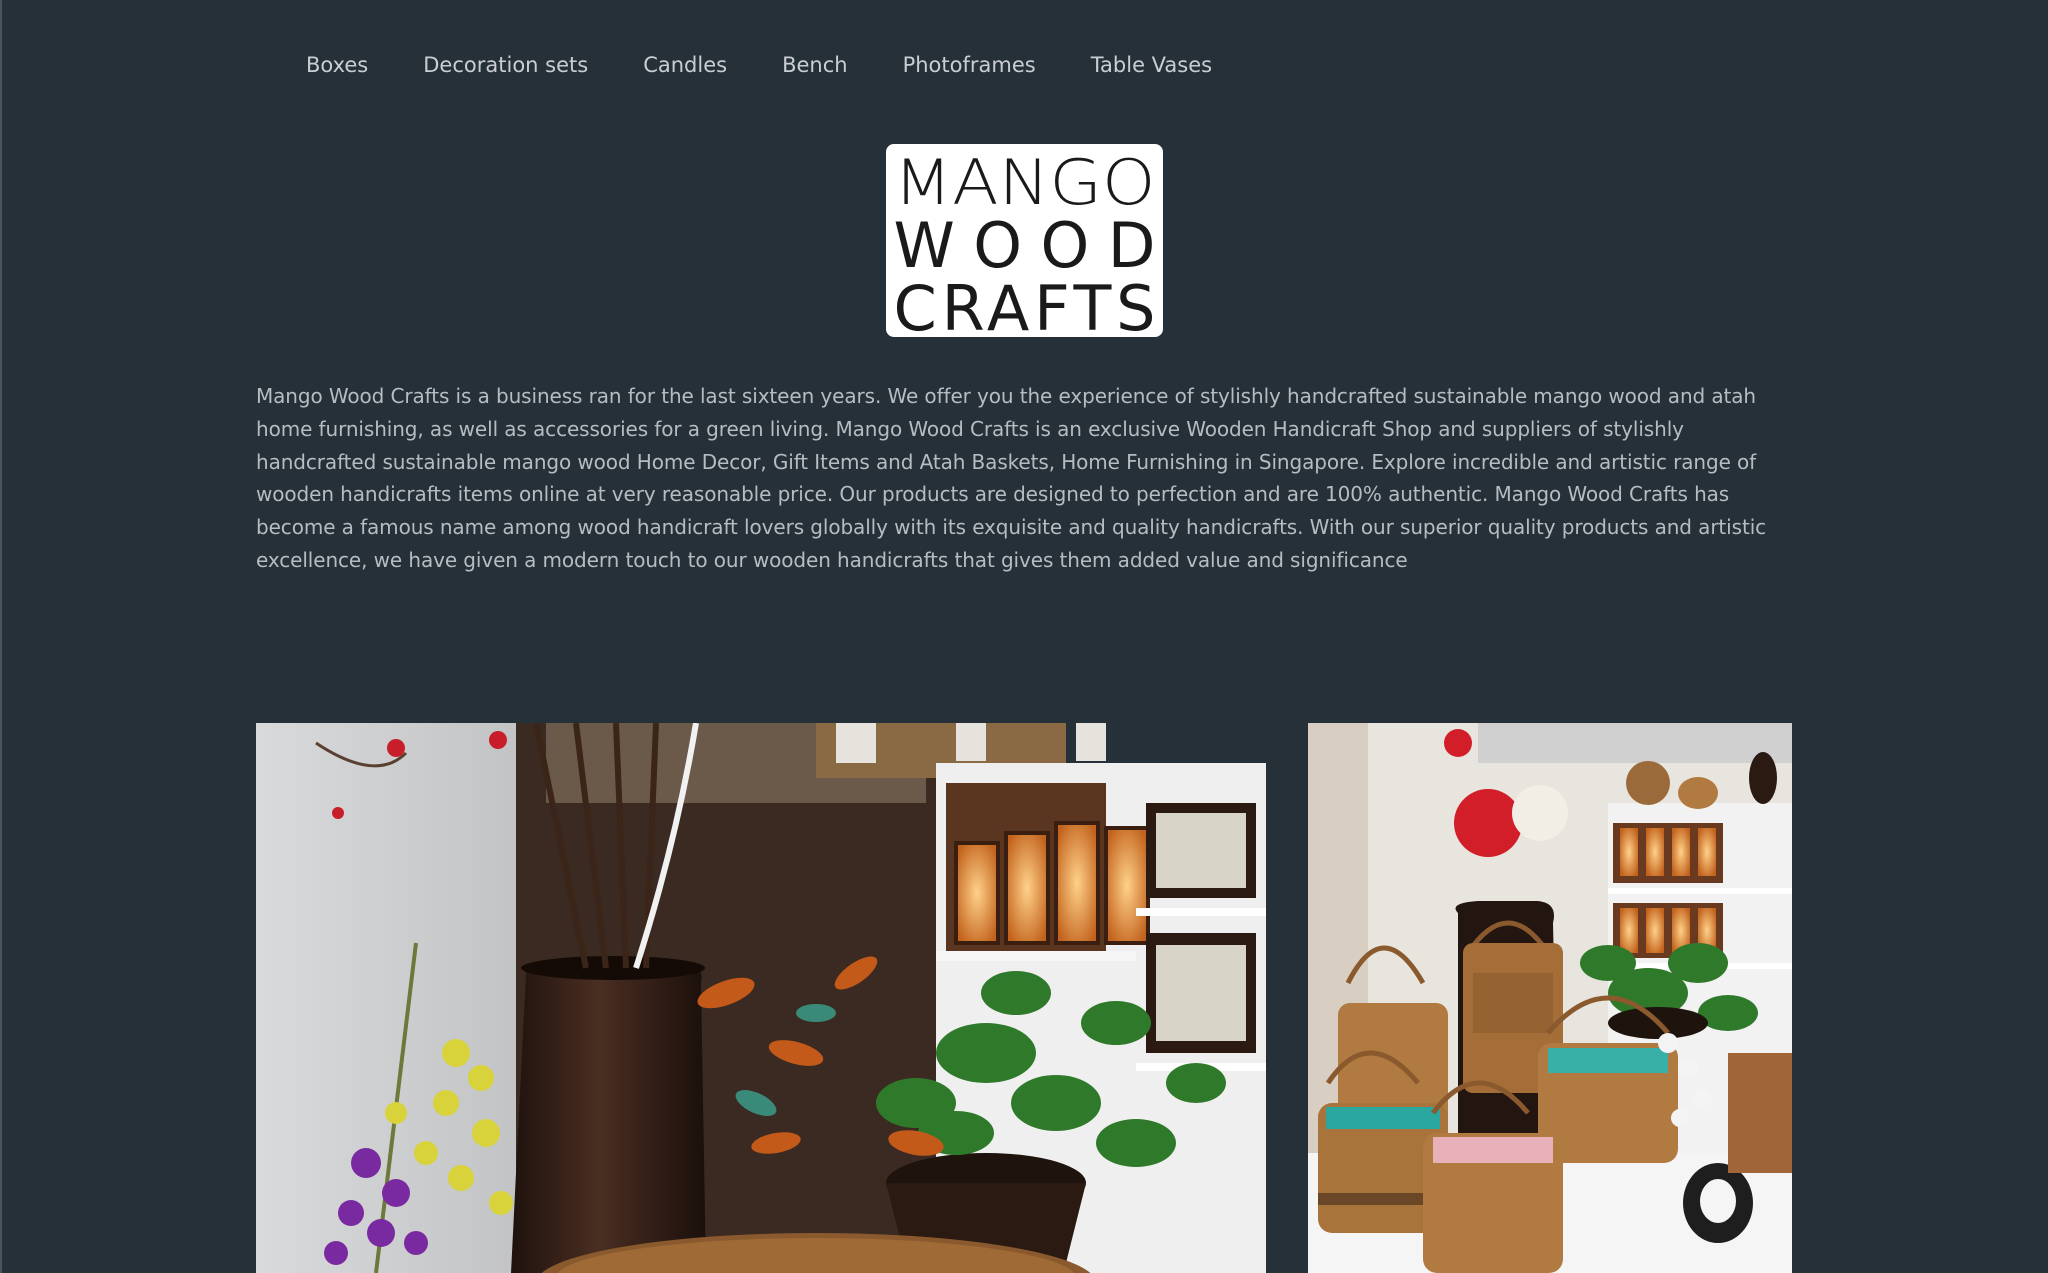 The image size is (2048, 1273). I want to click on nav-item-candles: Candles, so click(685, 65).